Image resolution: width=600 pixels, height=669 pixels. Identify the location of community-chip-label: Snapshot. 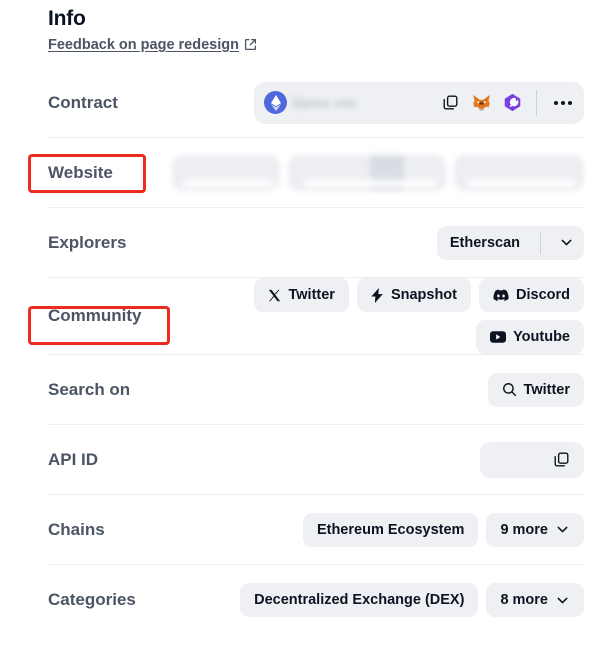
(423, 295).